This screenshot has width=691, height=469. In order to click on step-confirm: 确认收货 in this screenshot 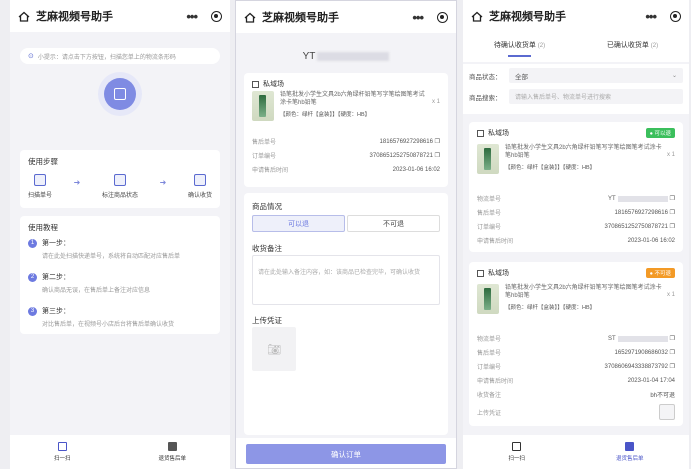, I will do `click(200, 186)`.